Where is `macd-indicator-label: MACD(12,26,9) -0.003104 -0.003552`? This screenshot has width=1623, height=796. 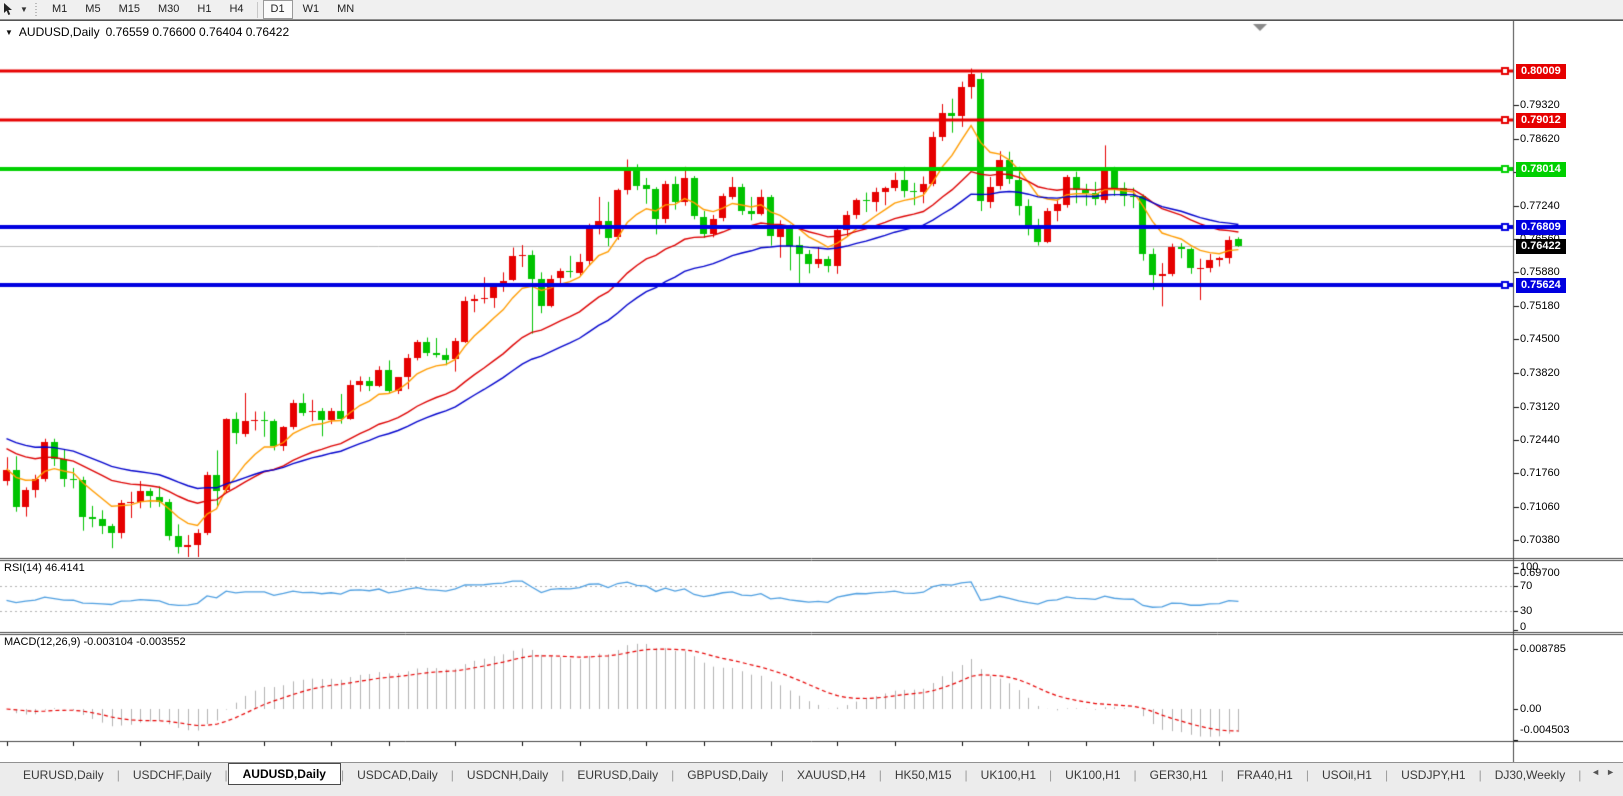
macd-indicator-label: MACD(12,26,9) -0.003104 -0.003552 is located at coordinates (95, 642).